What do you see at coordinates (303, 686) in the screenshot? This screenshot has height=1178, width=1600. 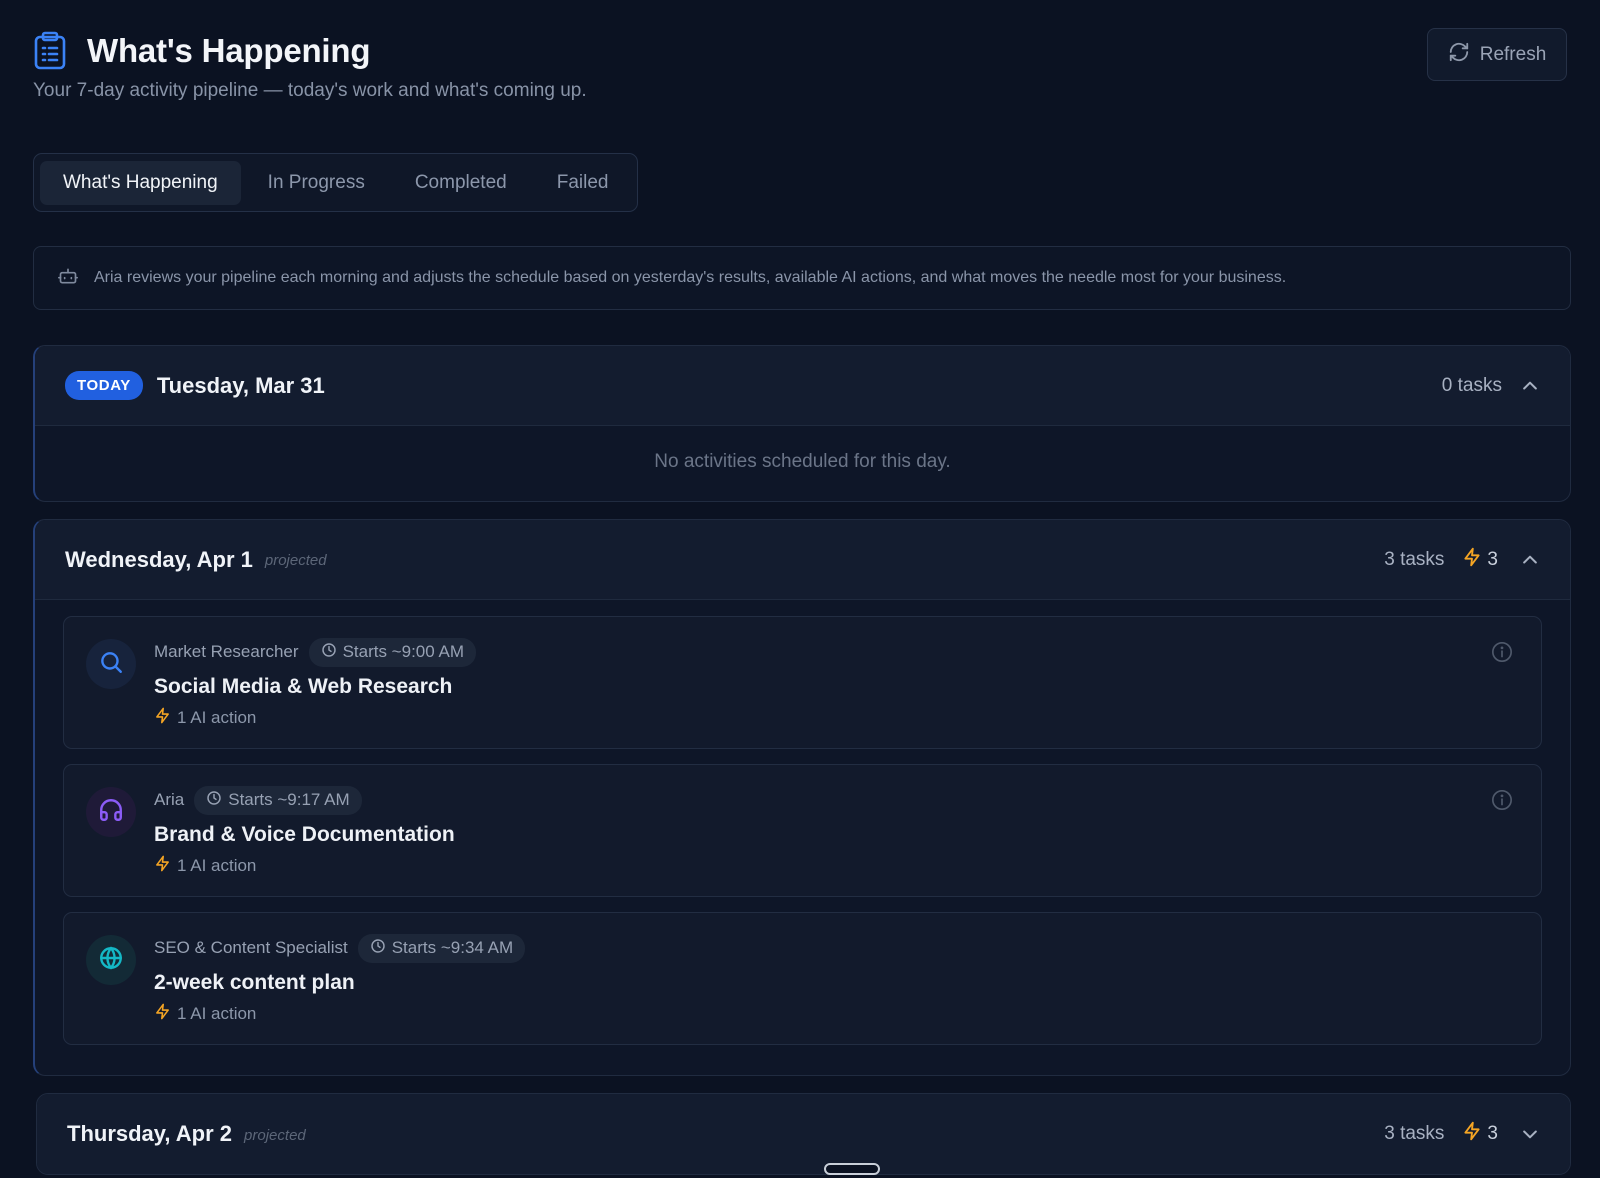 I see `task-title: Social Media & Web Research` at bounding box center [303, 686].